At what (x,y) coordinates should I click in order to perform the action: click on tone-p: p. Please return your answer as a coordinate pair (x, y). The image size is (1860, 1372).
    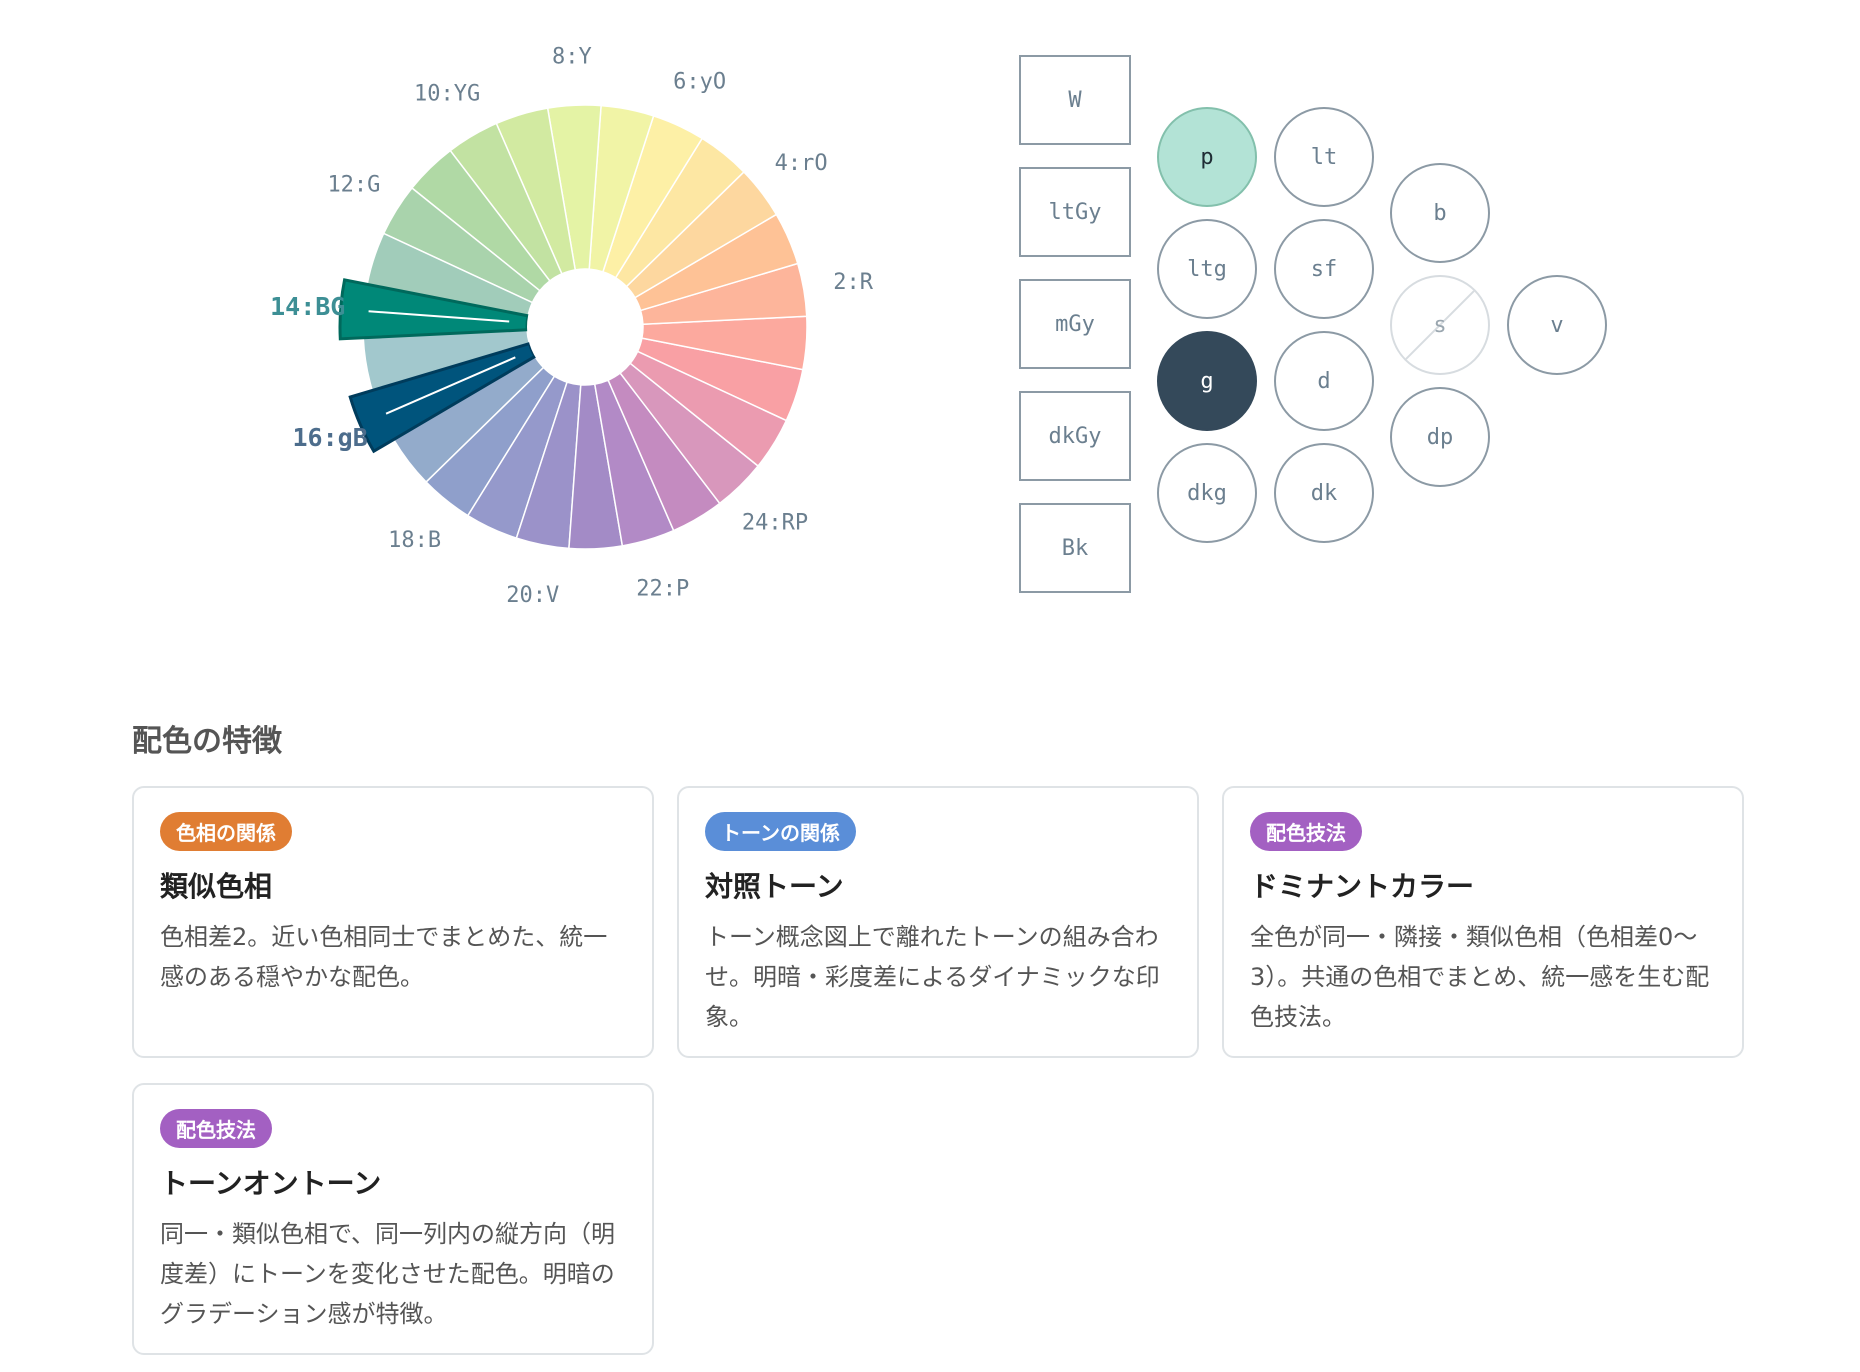
    Looking at the image, I should click on (1207, 157).